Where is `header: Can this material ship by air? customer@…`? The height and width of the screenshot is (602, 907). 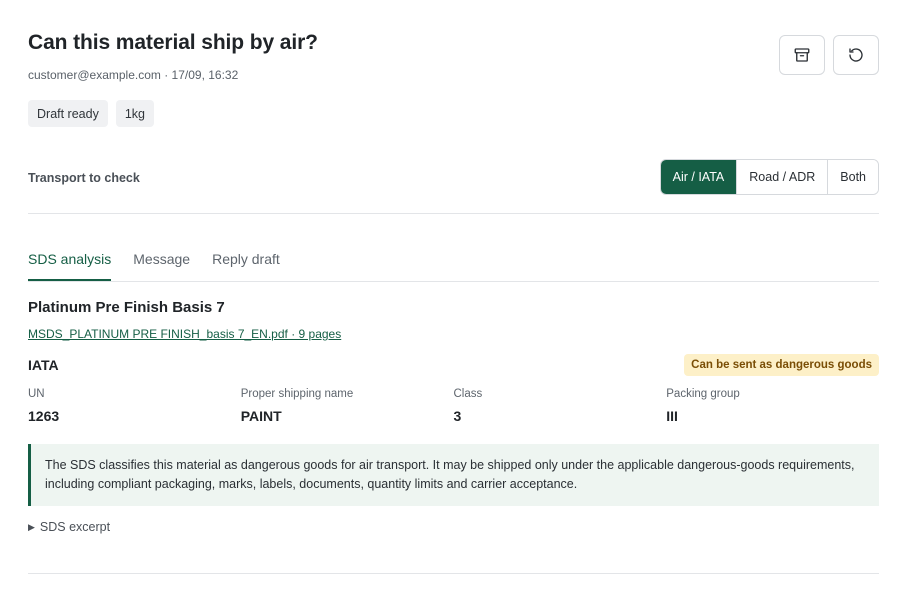 header: Can this material ship by air? customer@… is located at coordinates (453, 45).